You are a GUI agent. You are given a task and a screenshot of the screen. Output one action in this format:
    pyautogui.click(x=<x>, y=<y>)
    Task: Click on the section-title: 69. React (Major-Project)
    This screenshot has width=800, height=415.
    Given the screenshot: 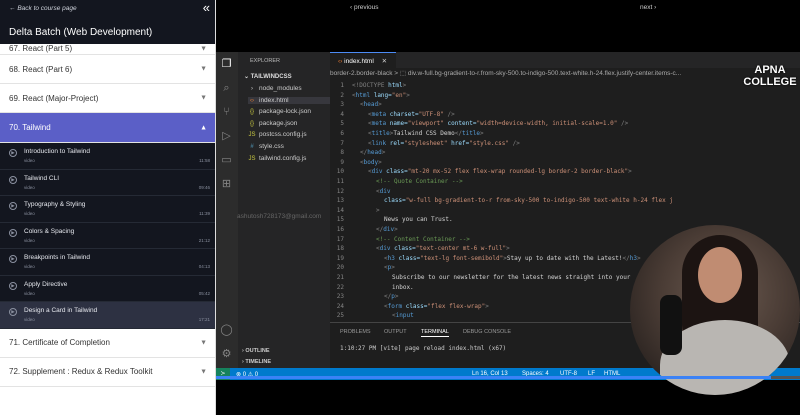 What is the action you would take?
    pyautogui.click(x=53, y=98)
    